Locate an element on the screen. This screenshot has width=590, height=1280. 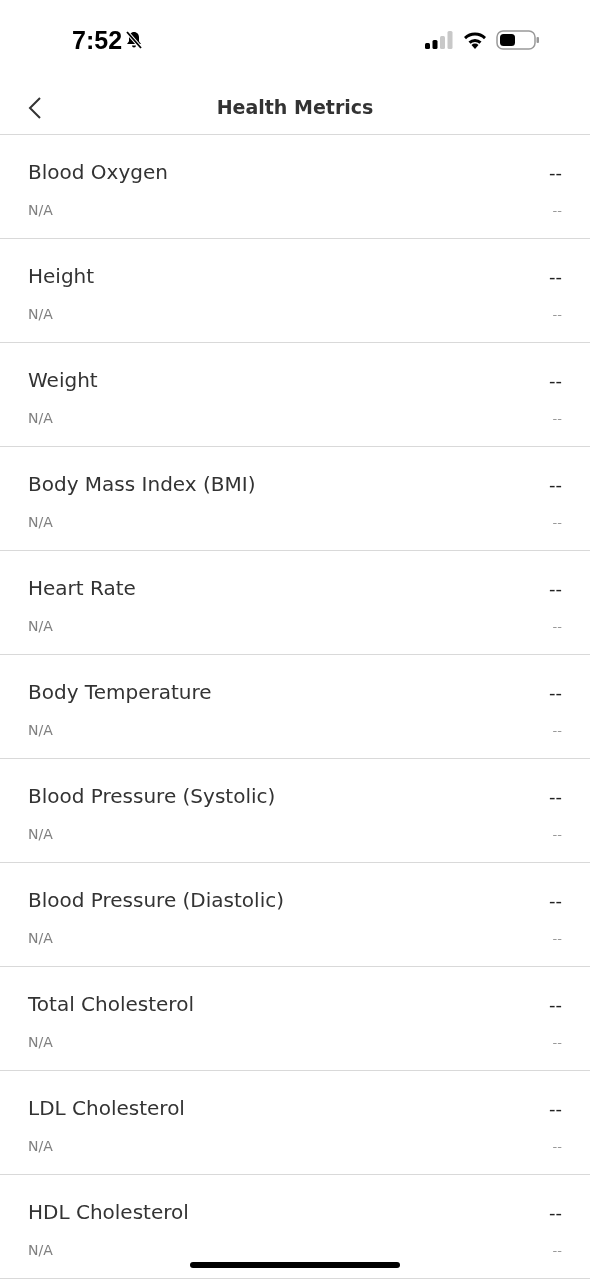
page-title: Health Metrics is located at coordinates (295, 107).